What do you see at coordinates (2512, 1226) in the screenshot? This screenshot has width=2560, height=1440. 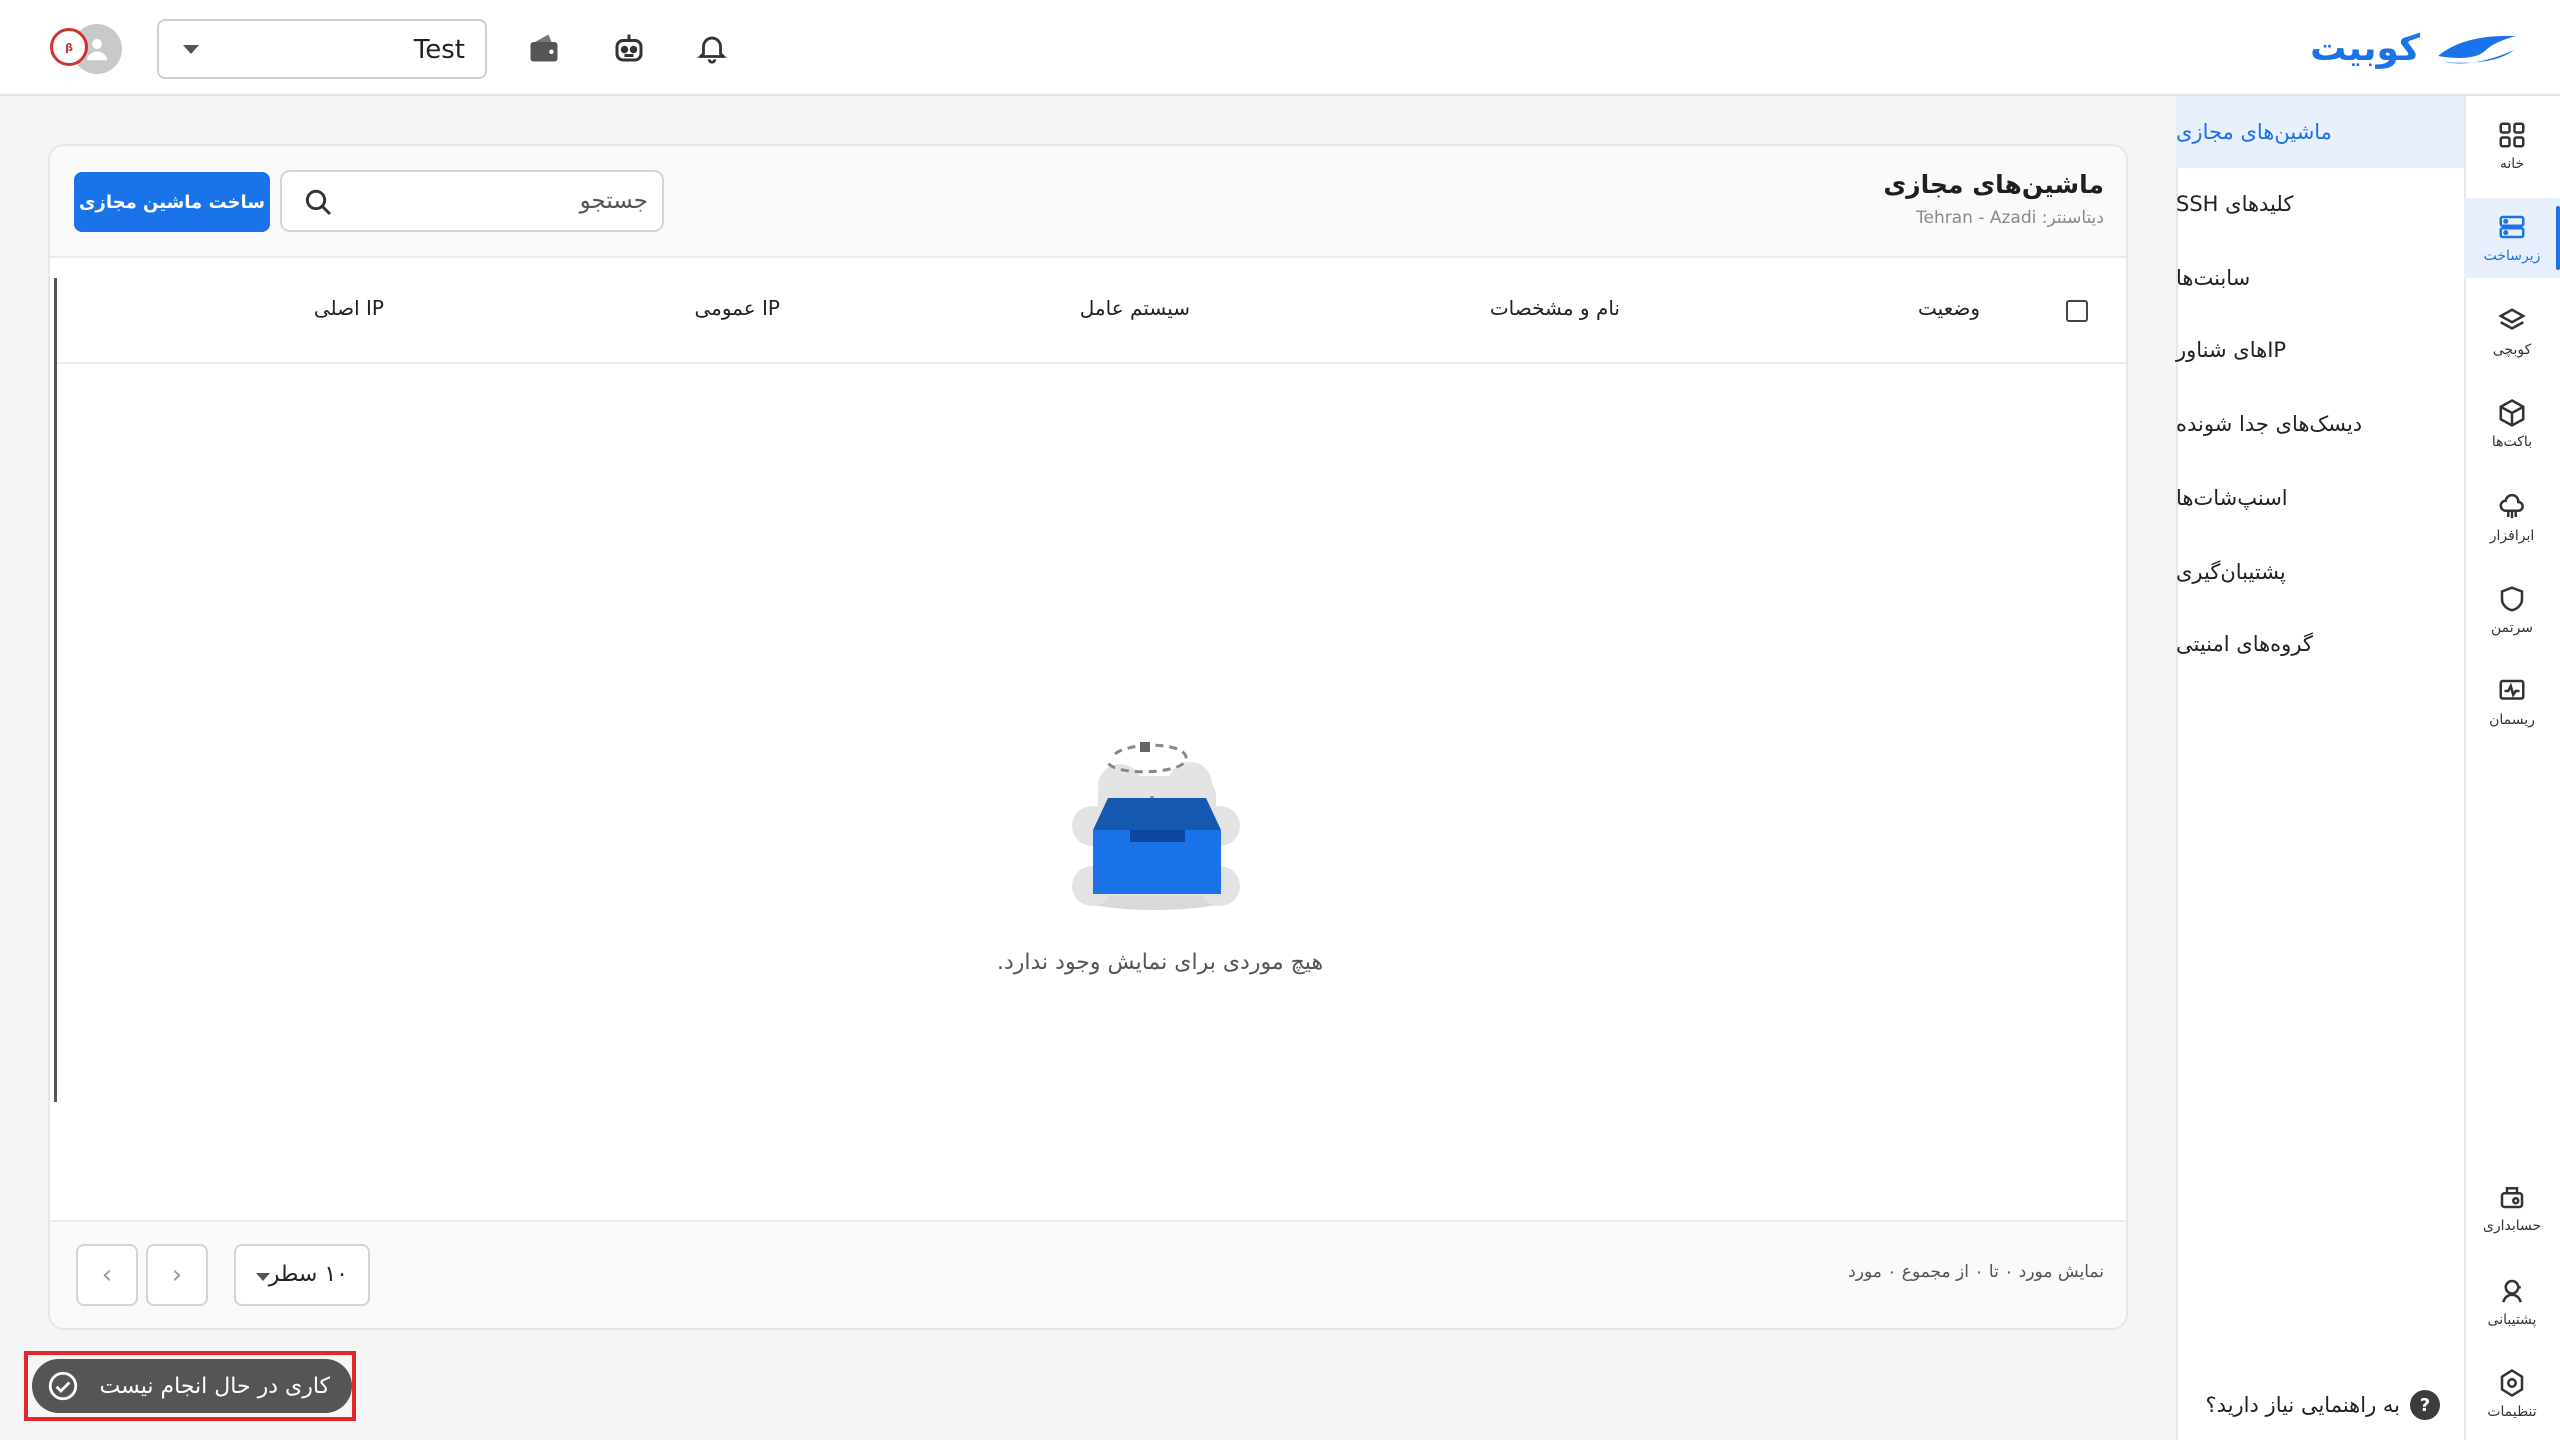 I see `rail-item-label: حسابداری` at bounding box center [2512, 1226].